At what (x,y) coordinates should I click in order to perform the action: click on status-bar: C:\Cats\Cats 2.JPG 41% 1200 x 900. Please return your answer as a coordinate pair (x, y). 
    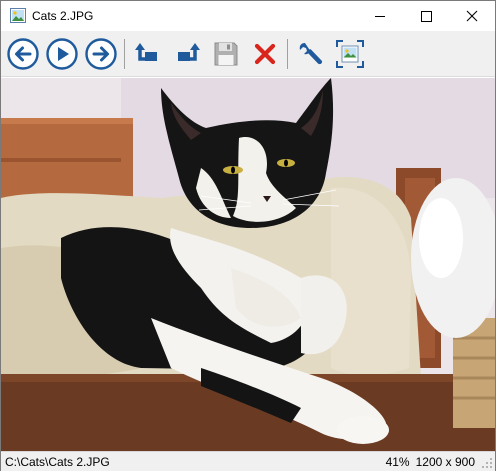
    Looking at the image, I should click on (248, 461).